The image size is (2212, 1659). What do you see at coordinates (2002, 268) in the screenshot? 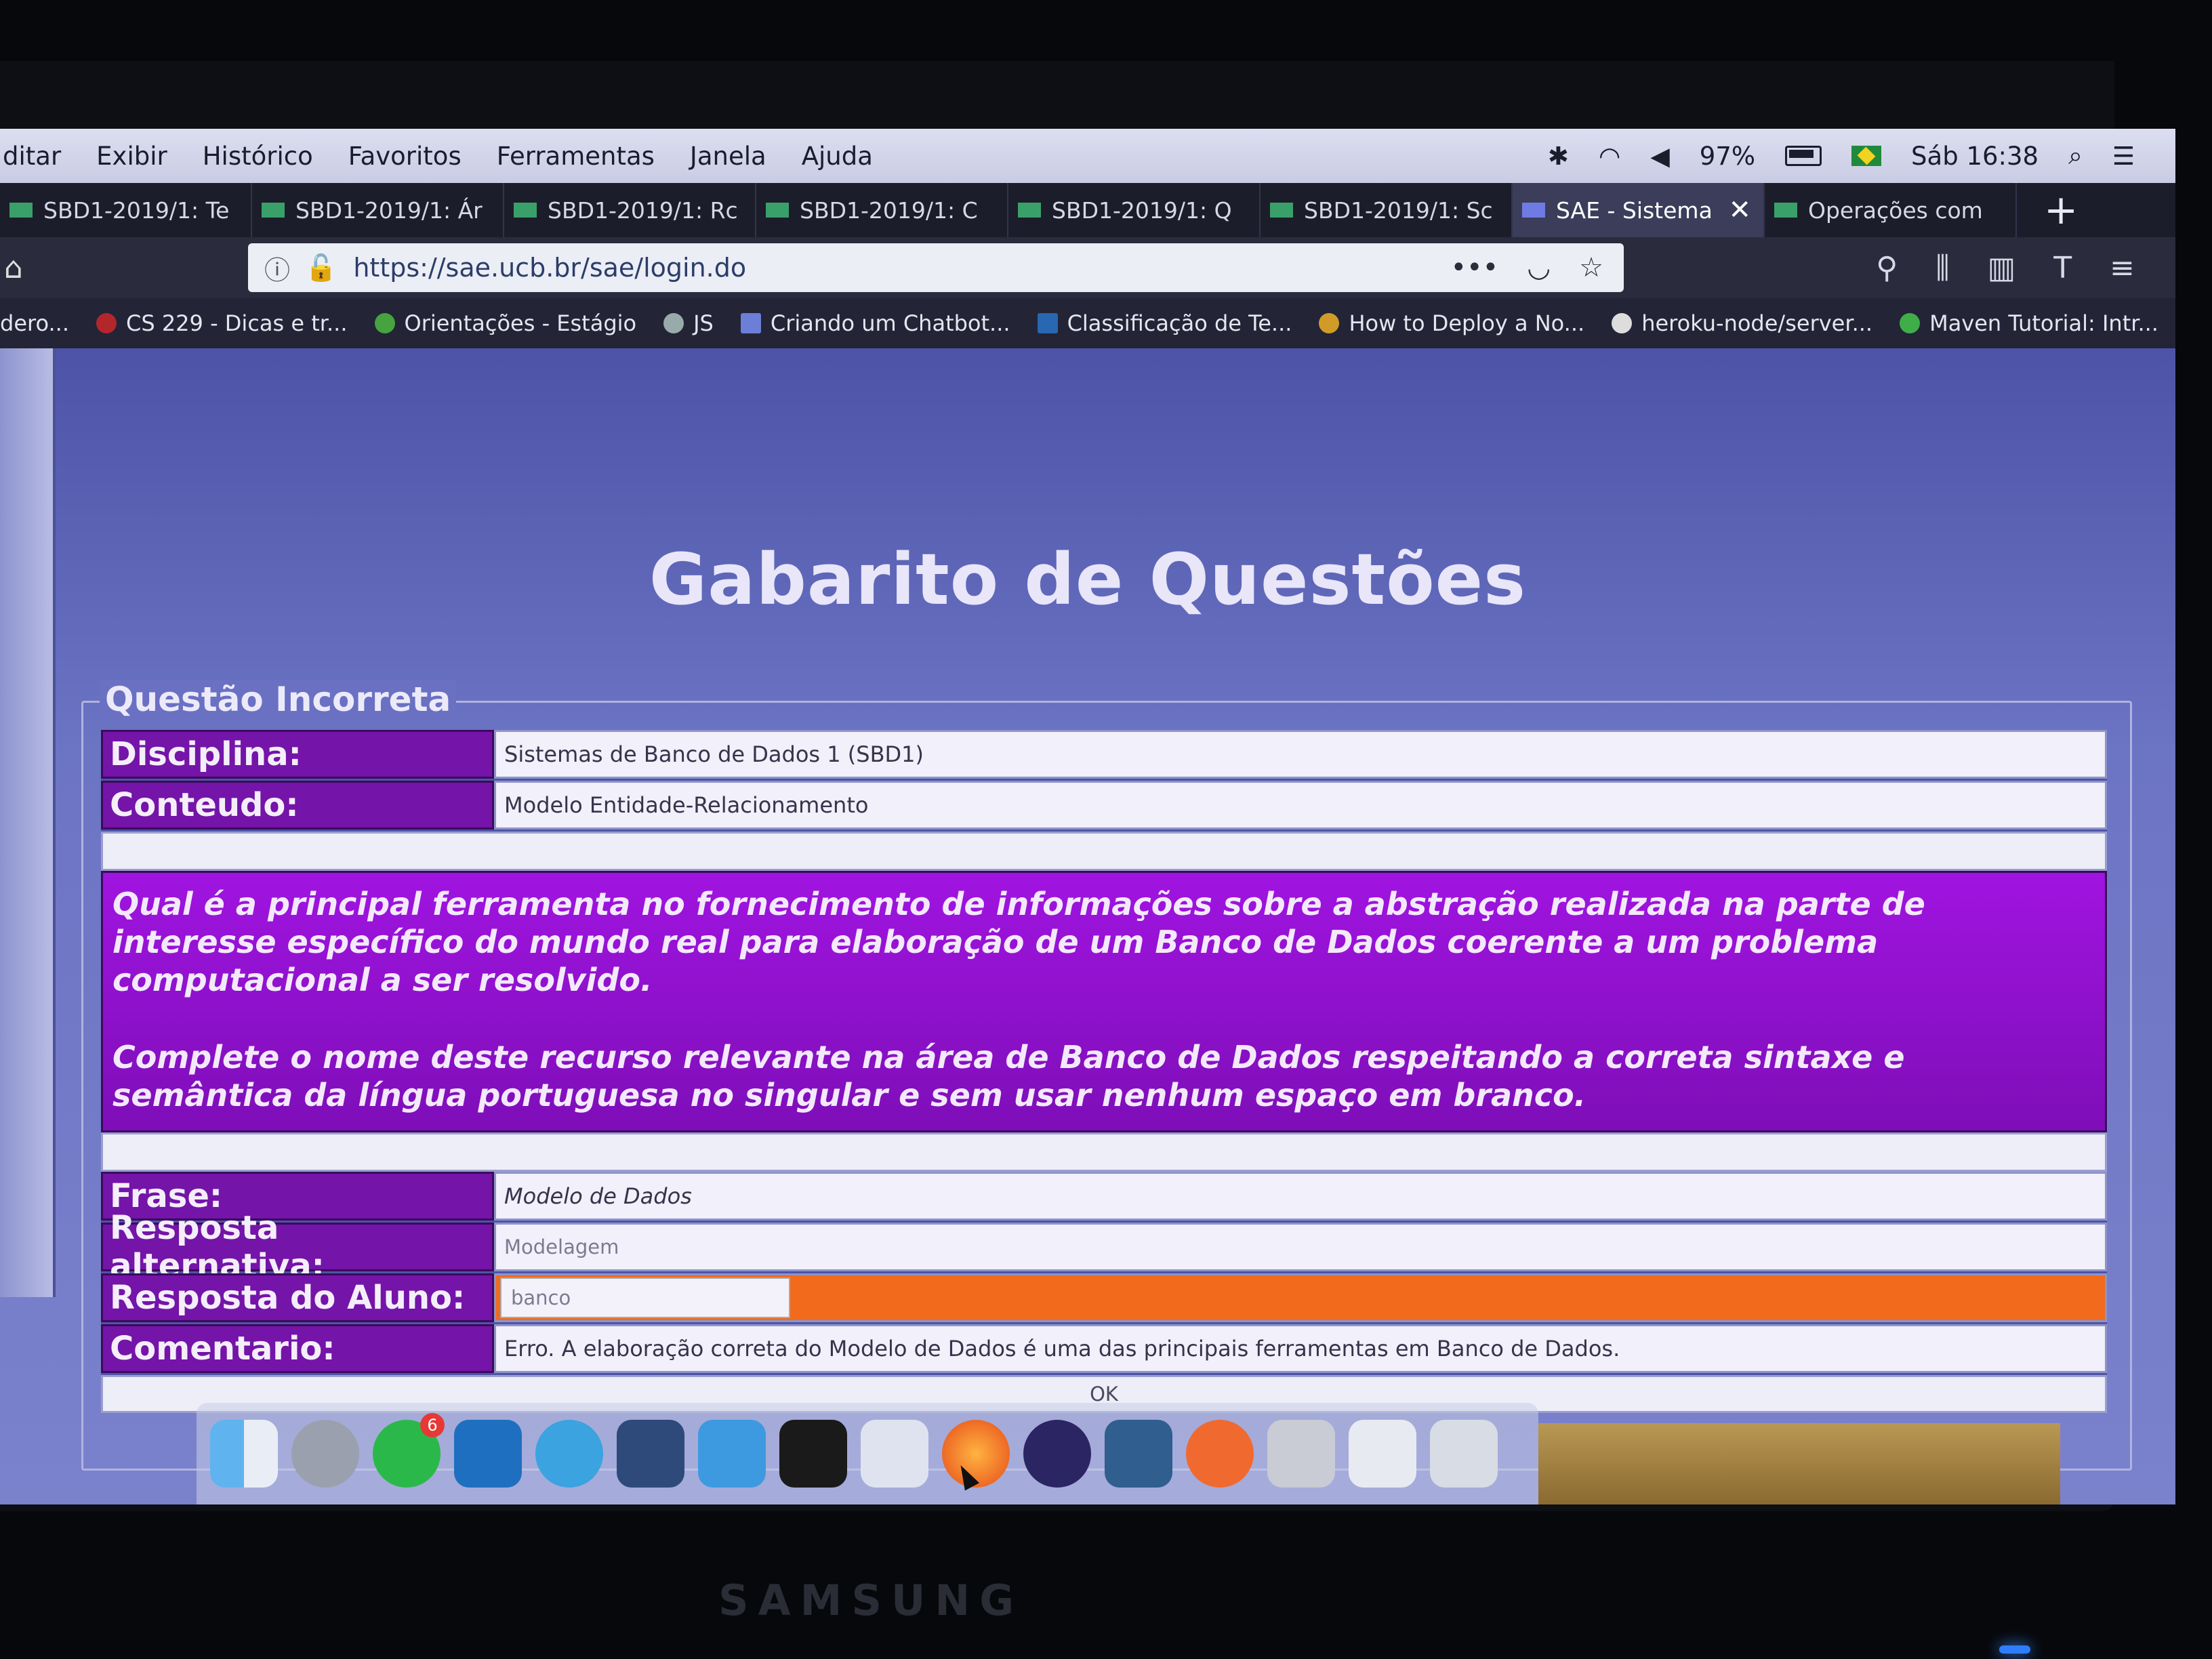
I see `sidebar-icon: ▥` at bounding box center [2002, 268].